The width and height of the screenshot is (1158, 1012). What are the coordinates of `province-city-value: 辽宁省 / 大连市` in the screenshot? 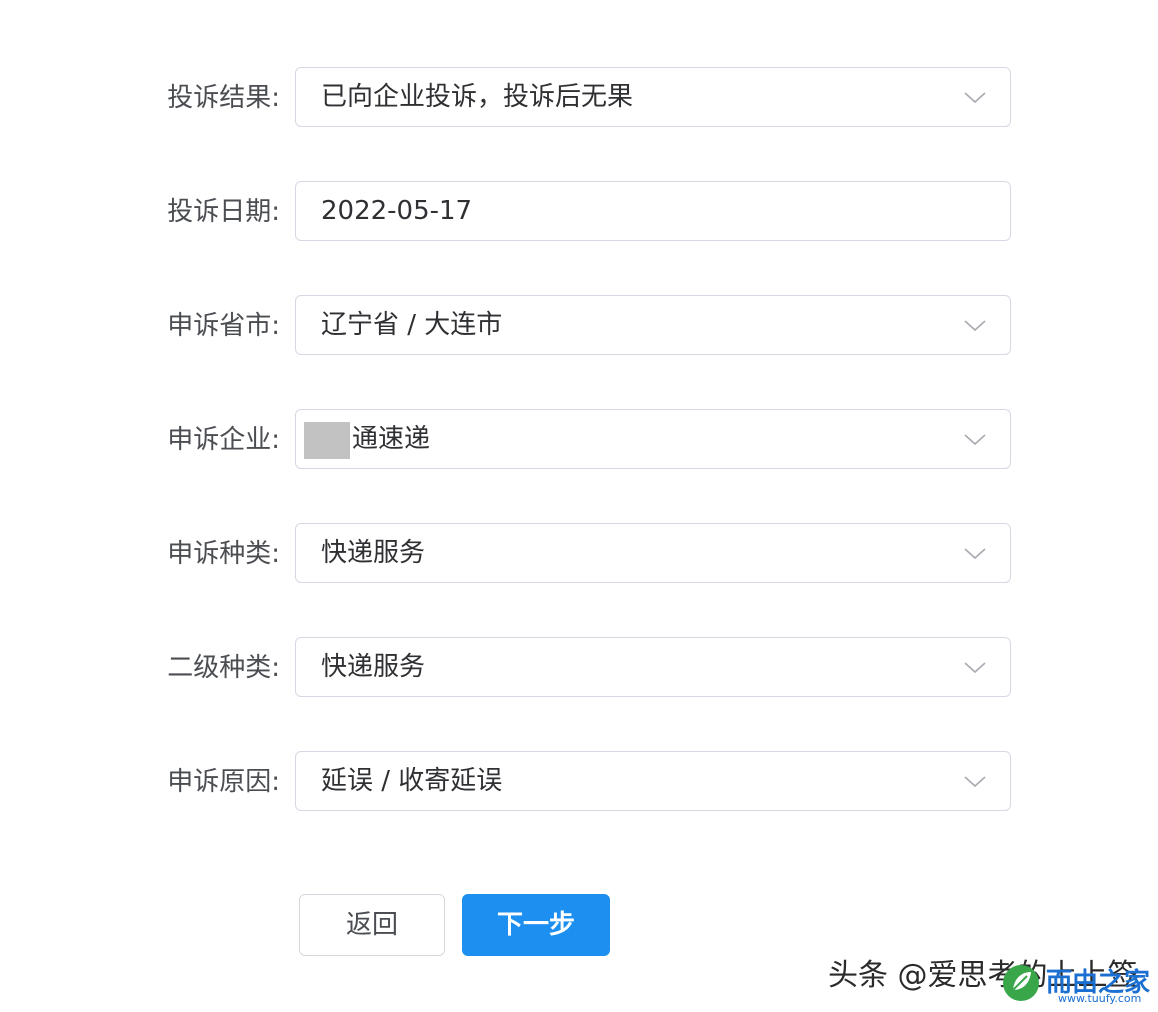 It's located at (412, 325).